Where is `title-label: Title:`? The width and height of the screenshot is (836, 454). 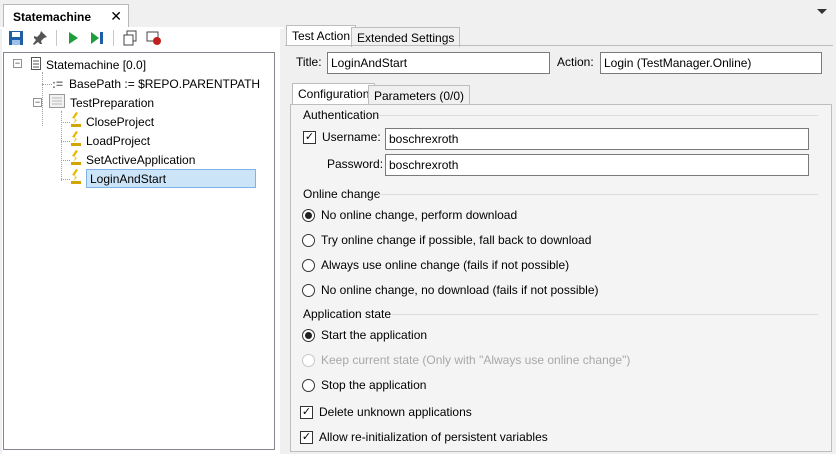
title-label: Title: is located at coordinates (309, 62).